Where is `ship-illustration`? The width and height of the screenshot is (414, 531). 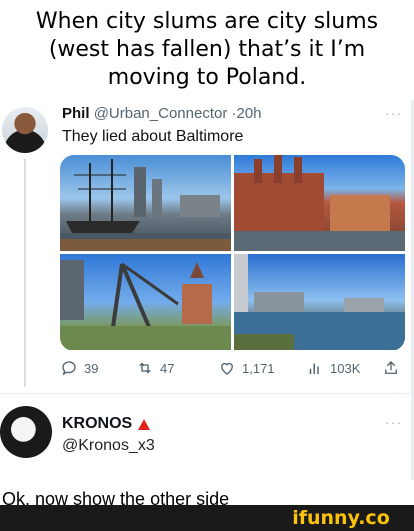 ship-illustration is located at coordinates (145, 205).